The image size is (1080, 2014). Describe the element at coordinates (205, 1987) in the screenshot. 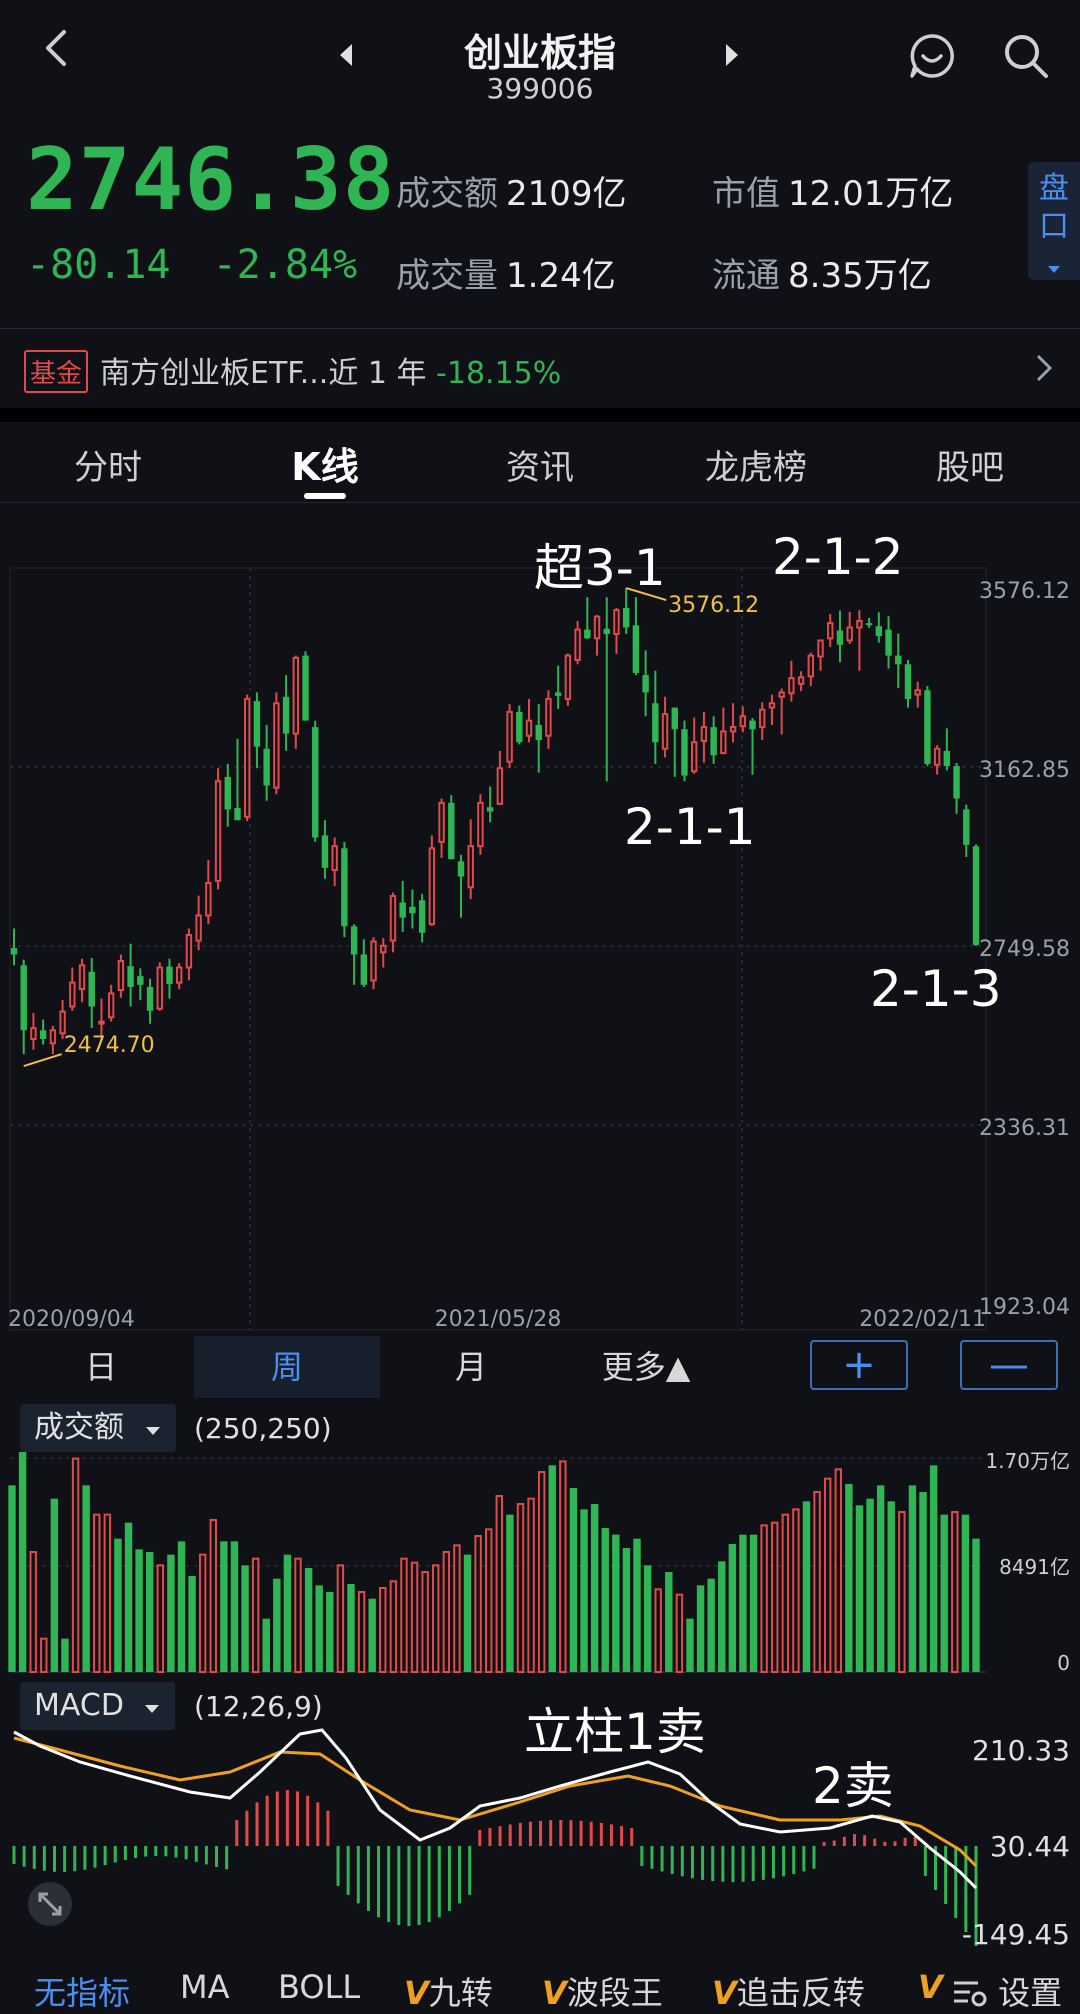

I see `indicator-ma: MA` at that location.